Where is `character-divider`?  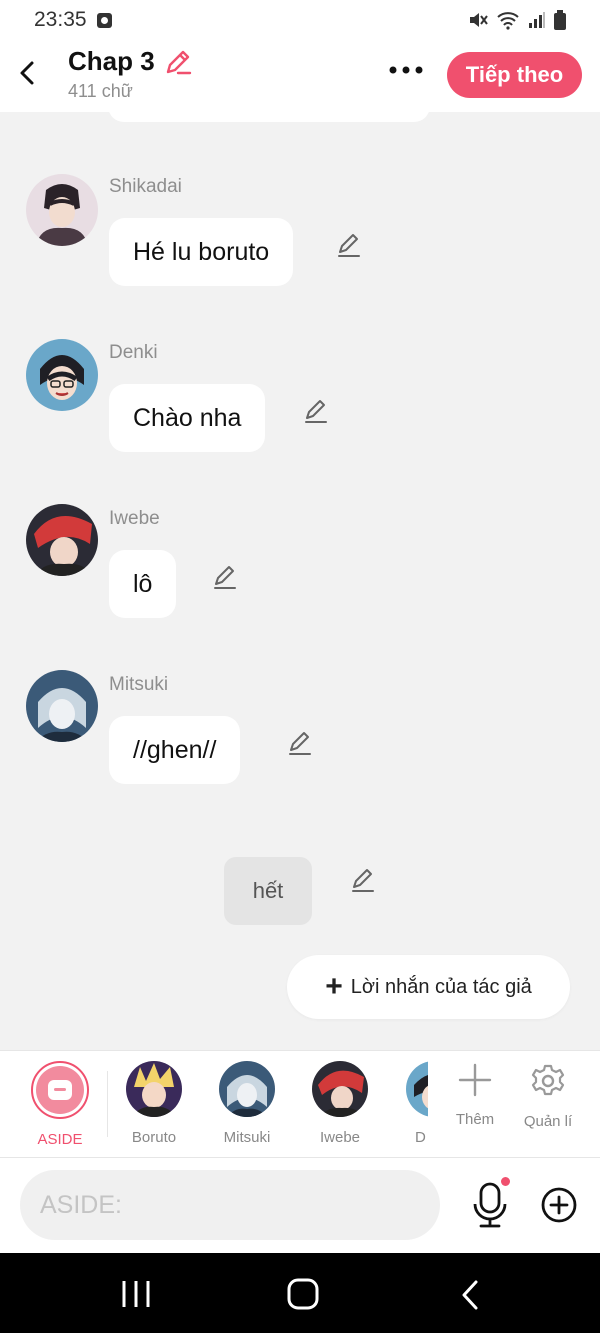 character-divider is located at coordinates (107, 1104).